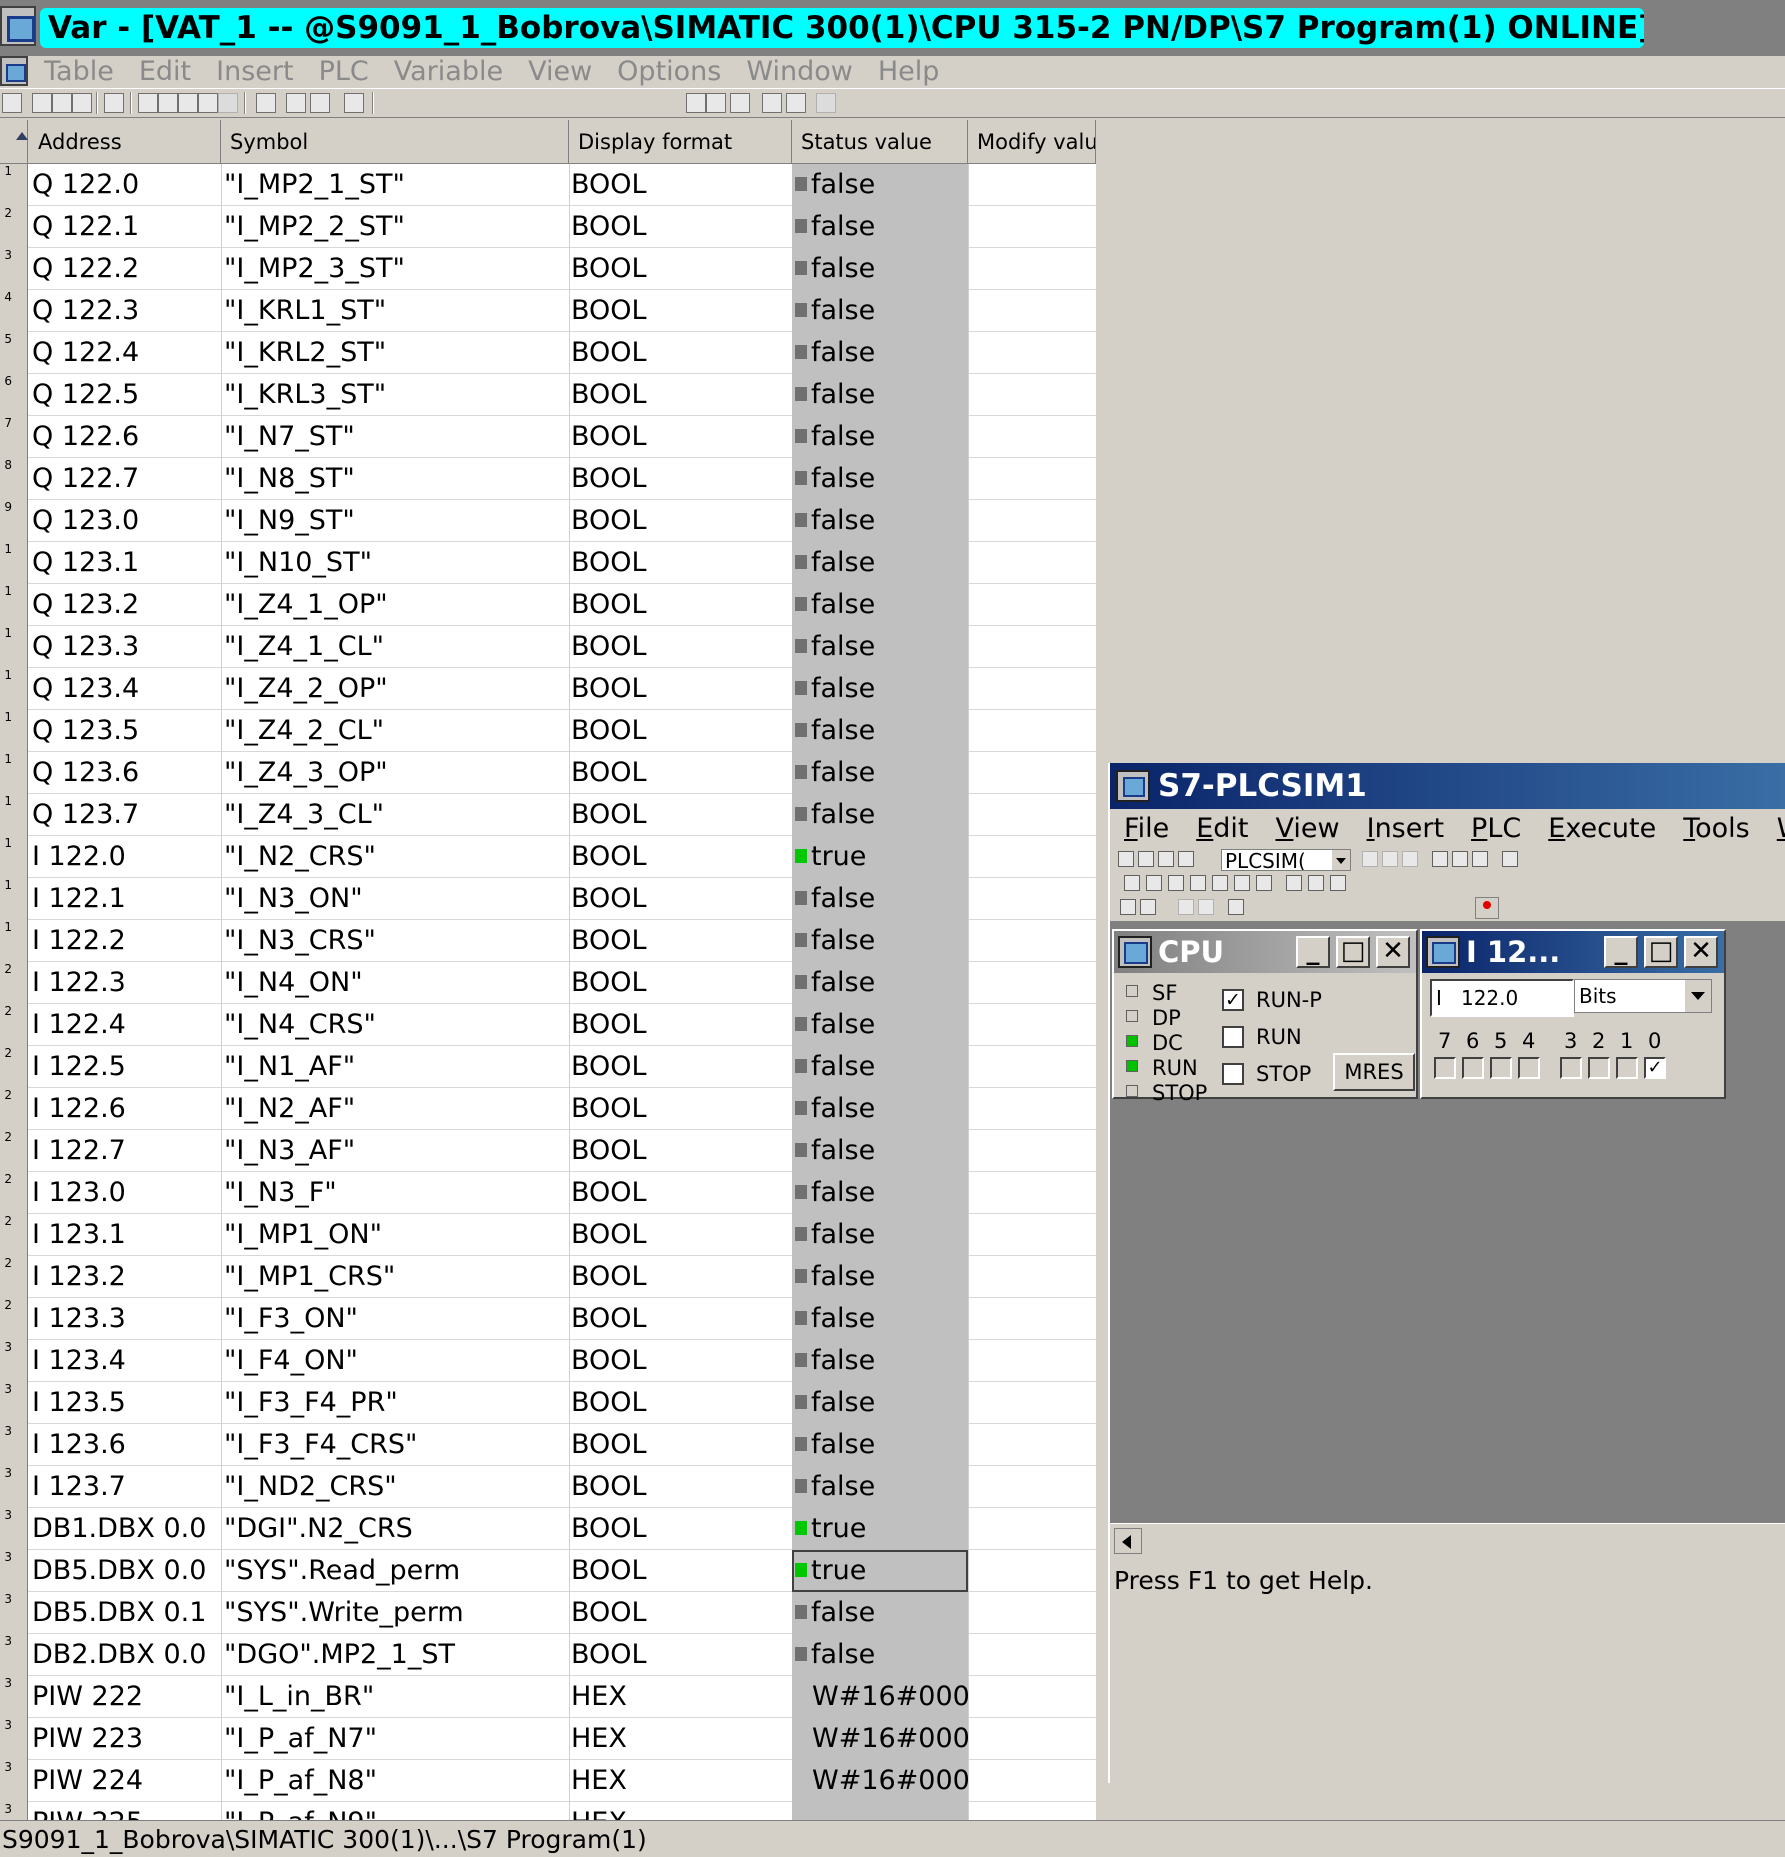  Describe the element at coordinates (548, 521) in the screenshot. I see `table-row: 9 Q 123.0 "I_N9_ST" BOOL false` at that location.